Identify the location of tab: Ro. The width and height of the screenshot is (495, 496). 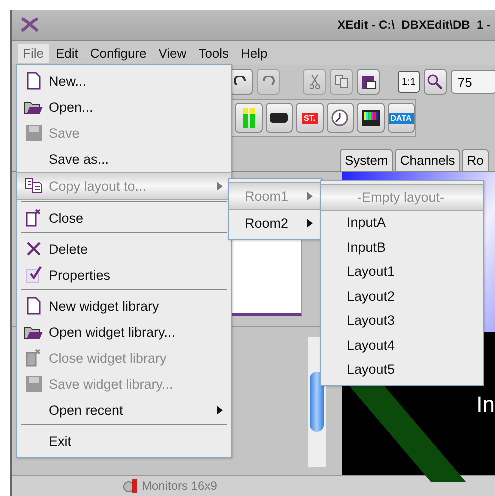
(475, 160).